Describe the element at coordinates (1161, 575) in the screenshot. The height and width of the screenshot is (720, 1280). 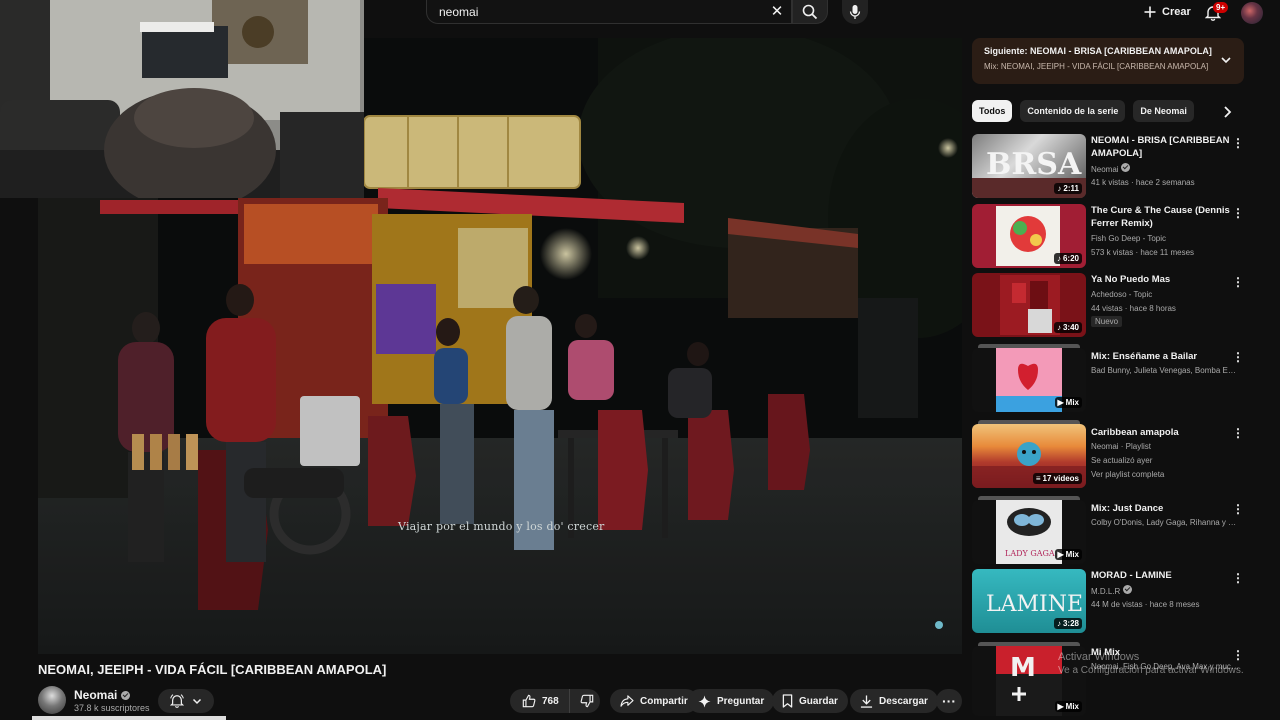
I see `video-title: MORAD - LAMINE` at that location.